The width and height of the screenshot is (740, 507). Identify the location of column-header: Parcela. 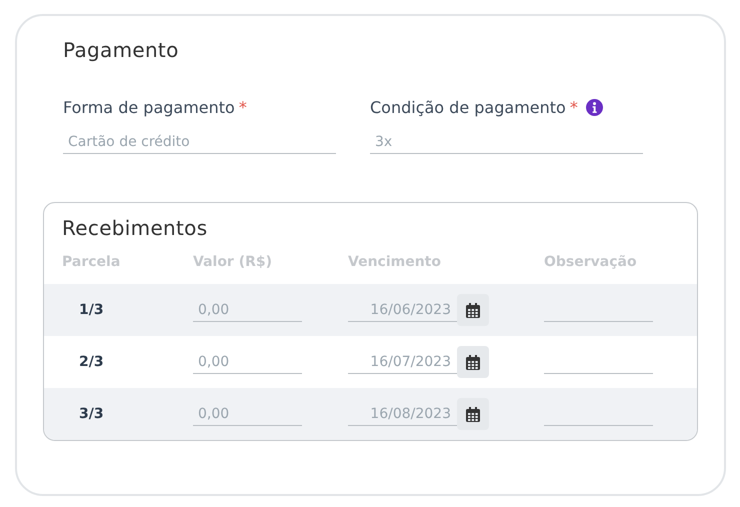
(92, 262).